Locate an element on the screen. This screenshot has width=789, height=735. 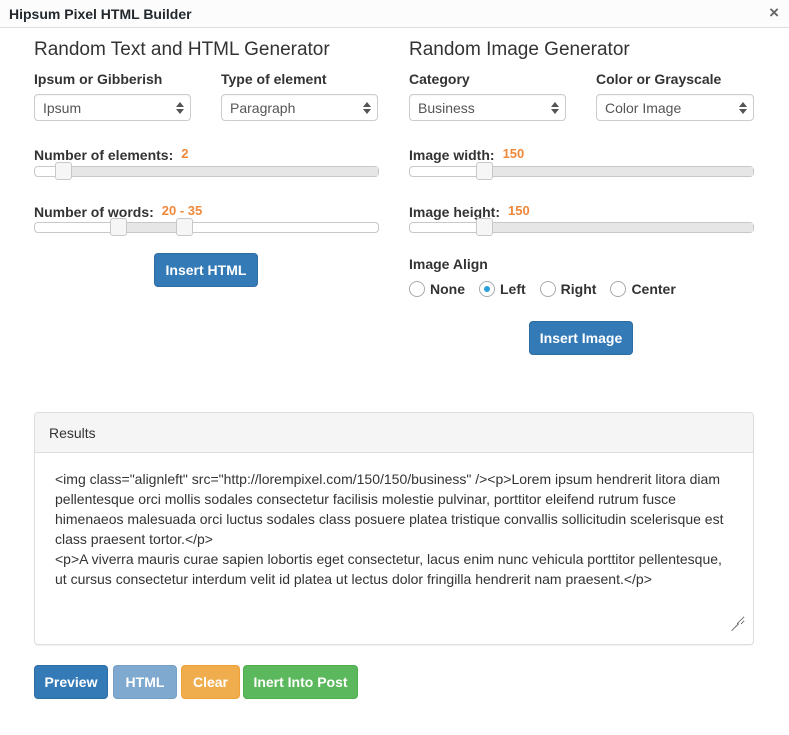
ipsum-select: Ipsum is located at coordinates (112, 107).